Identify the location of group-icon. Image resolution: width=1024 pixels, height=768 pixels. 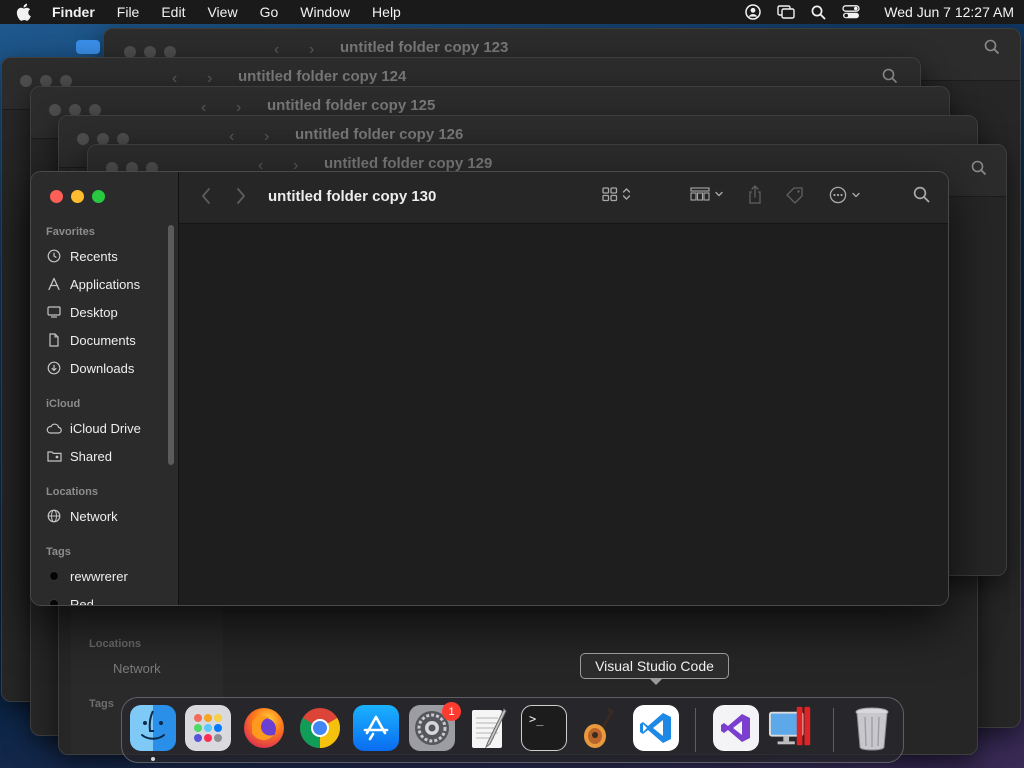
(707, 194).